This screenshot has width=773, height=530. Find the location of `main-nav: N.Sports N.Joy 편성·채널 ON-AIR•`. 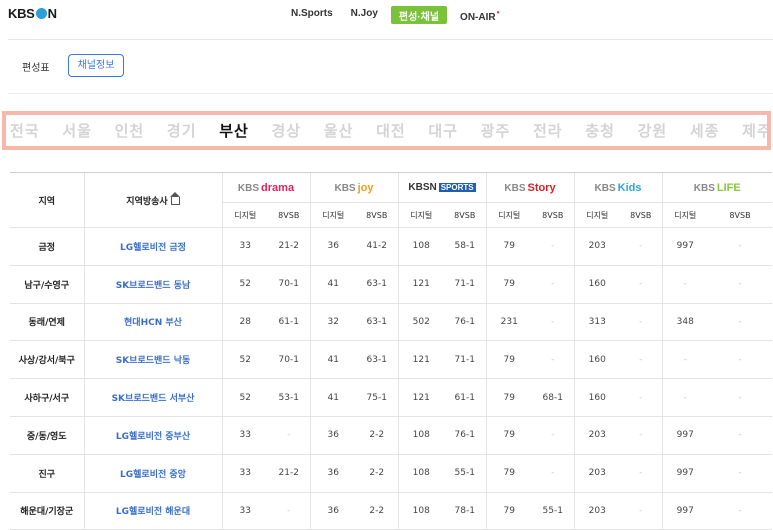

main-nav: N.Sports N.Joy 편성·채널 ON-AIR• is located at coordinates (395, 15).